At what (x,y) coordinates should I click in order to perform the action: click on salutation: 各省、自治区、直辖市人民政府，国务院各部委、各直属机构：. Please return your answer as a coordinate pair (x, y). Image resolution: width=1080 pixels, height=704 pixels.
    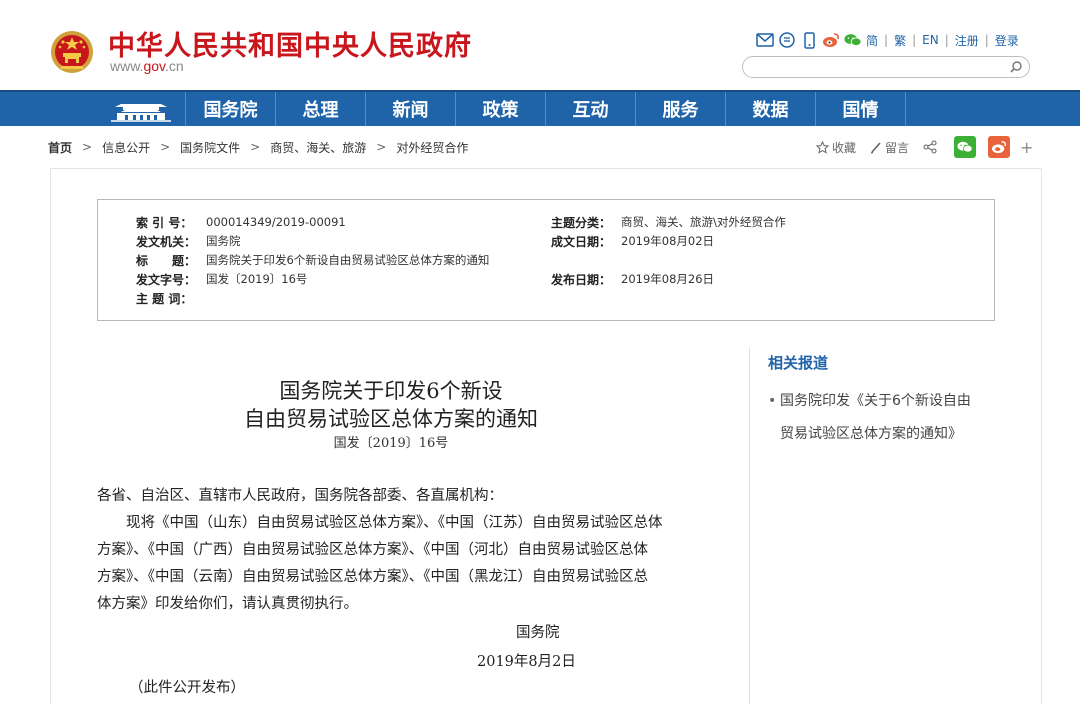
    Looking at the image, I should click on (300, 496).